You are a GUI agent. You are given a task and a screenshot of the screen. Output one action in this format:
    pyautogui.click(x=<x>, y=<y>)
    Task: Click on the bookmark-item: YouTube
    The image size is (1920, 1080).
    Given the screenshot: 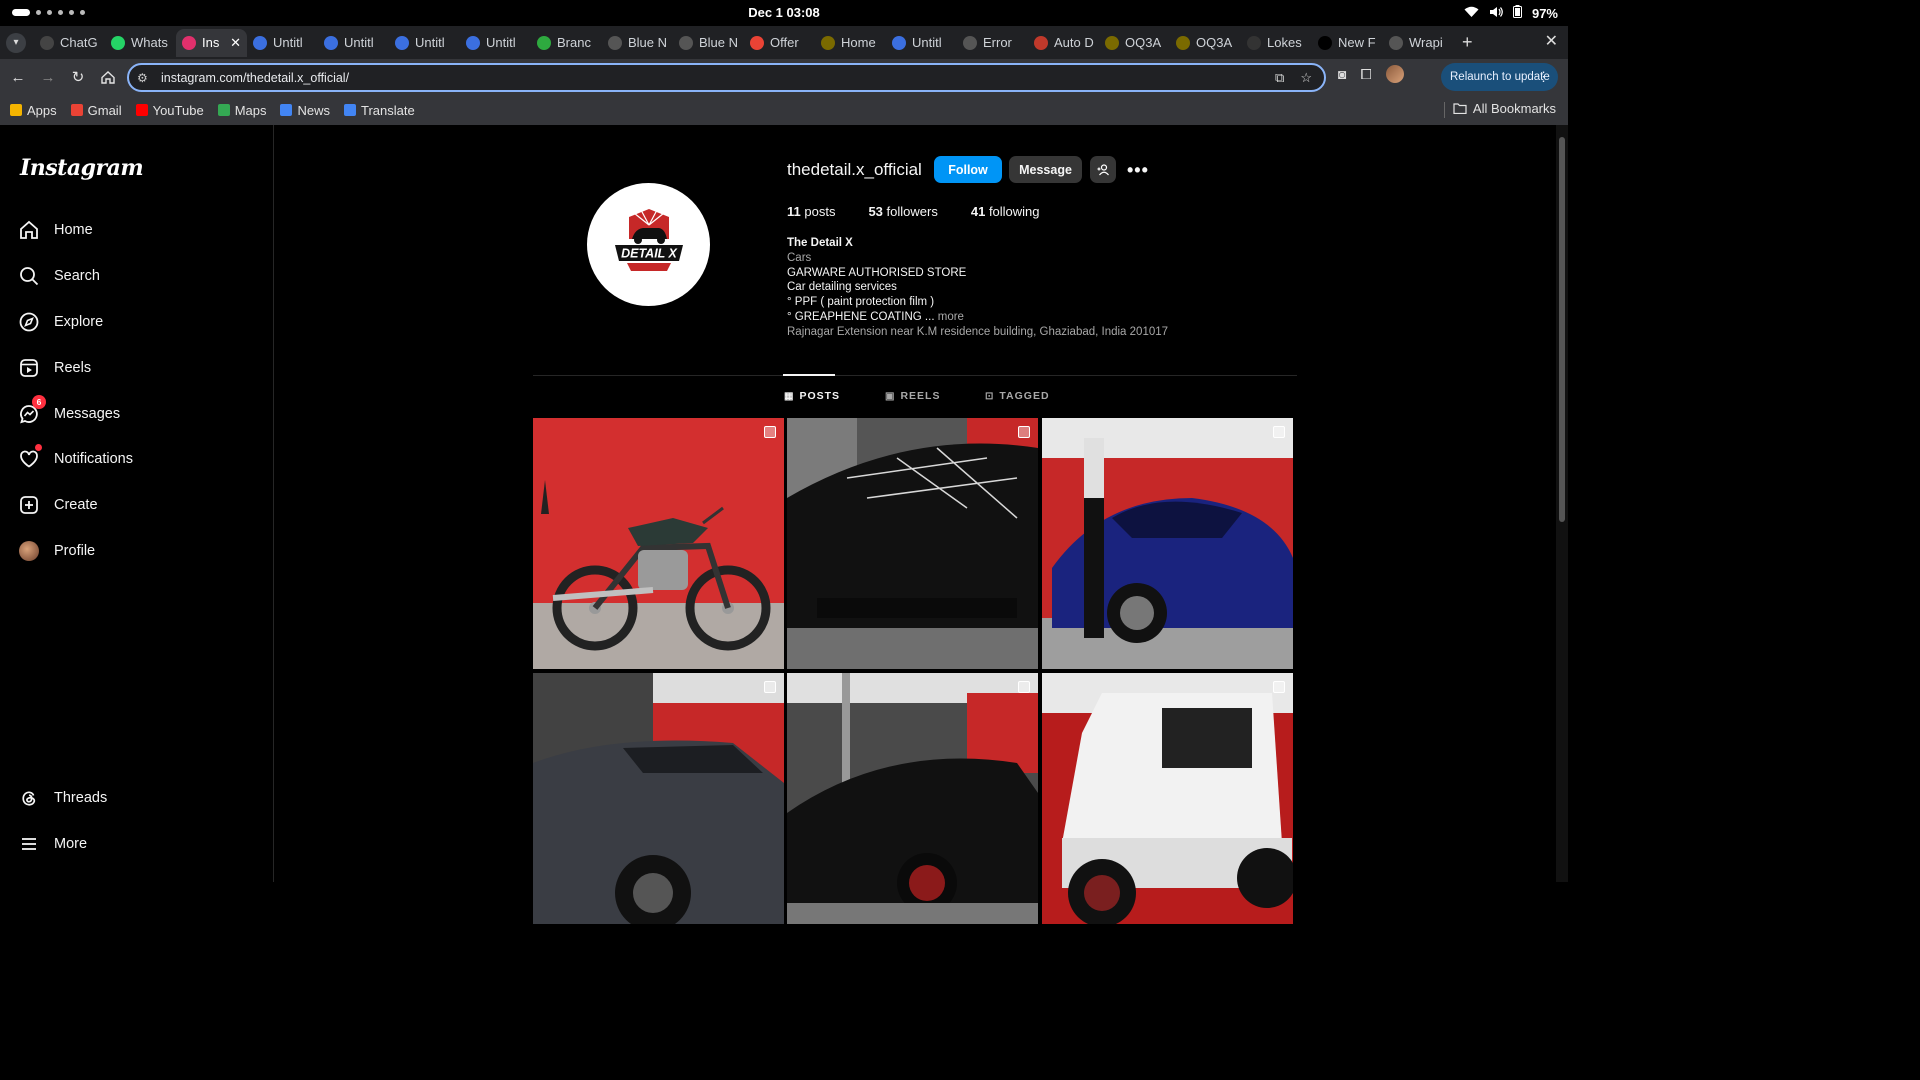 What is the action you would take?
    pyautogui.click(x=169, y=110)
    